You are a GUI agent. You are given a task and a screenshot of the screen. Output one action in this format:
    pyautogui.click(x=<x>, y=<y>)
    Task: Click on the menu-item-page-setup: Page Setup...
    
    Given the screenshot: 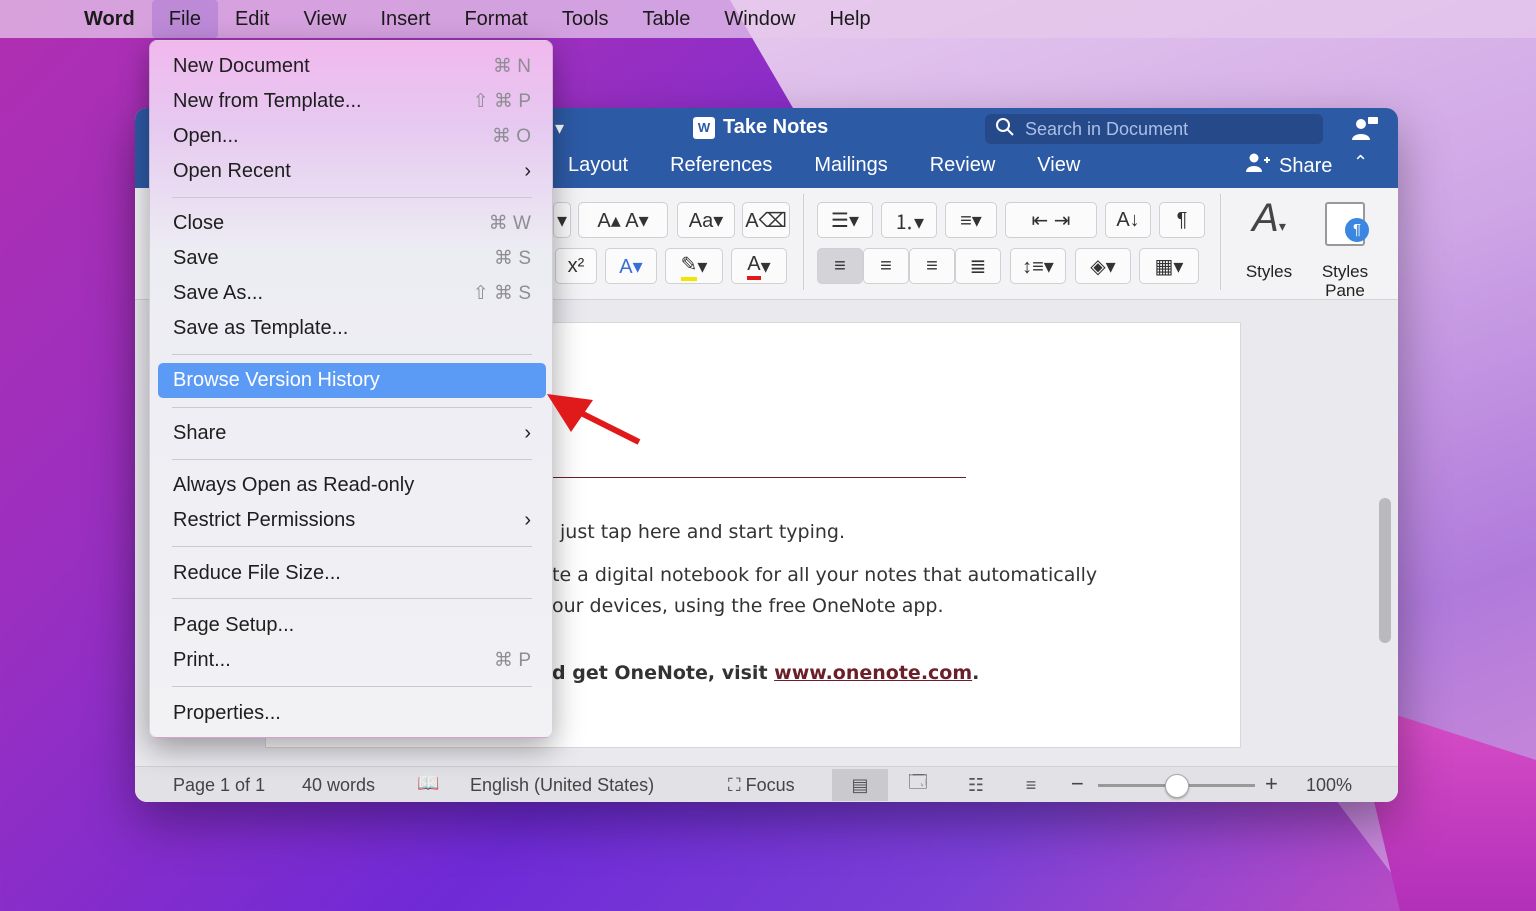 What is the action you would take?
    pyautogui.click(x=352, y=625)
    